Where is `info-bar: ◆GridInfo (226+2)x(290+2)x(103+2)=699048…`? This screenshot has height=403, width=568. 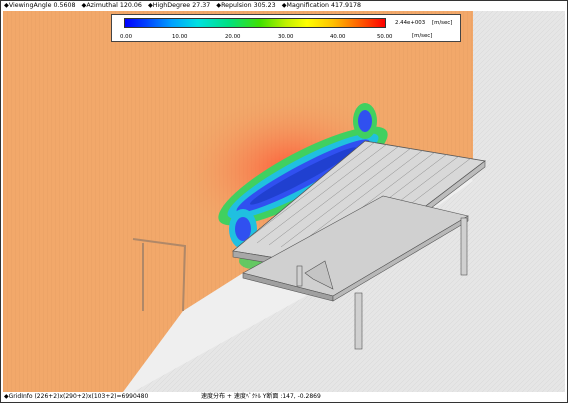 info-bar: ◆GridInfo (226+2)x(290+2)x(103+2)=699048… is located at coordinates (284, 397).